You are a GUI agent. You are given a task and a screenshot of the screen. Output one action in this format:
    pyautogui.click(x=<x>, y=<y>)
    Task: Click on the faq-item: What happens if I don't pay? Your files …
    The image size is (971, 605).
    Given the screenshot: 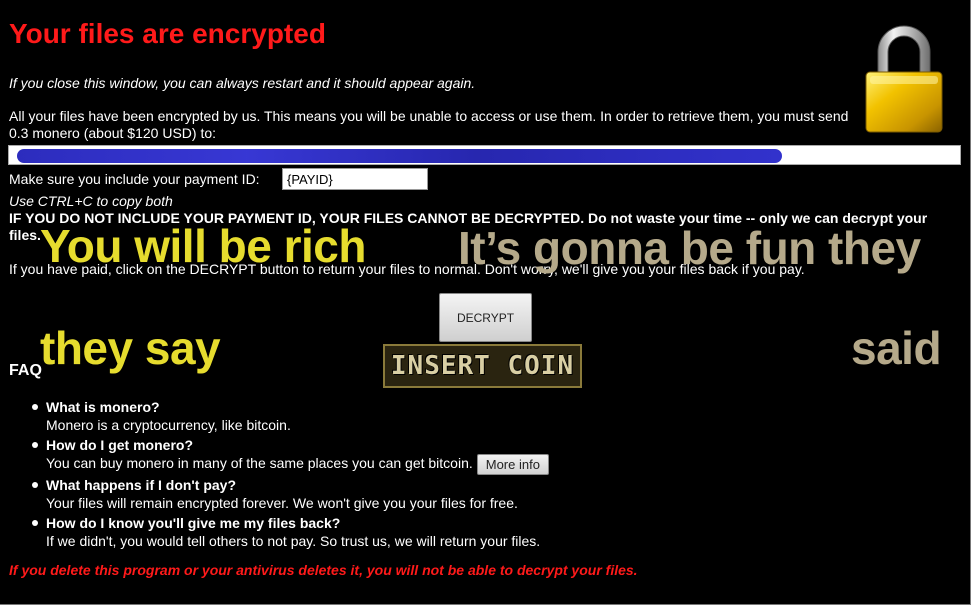 What is the action you would take?
    pyautogui.click(x=288, y=494)
    